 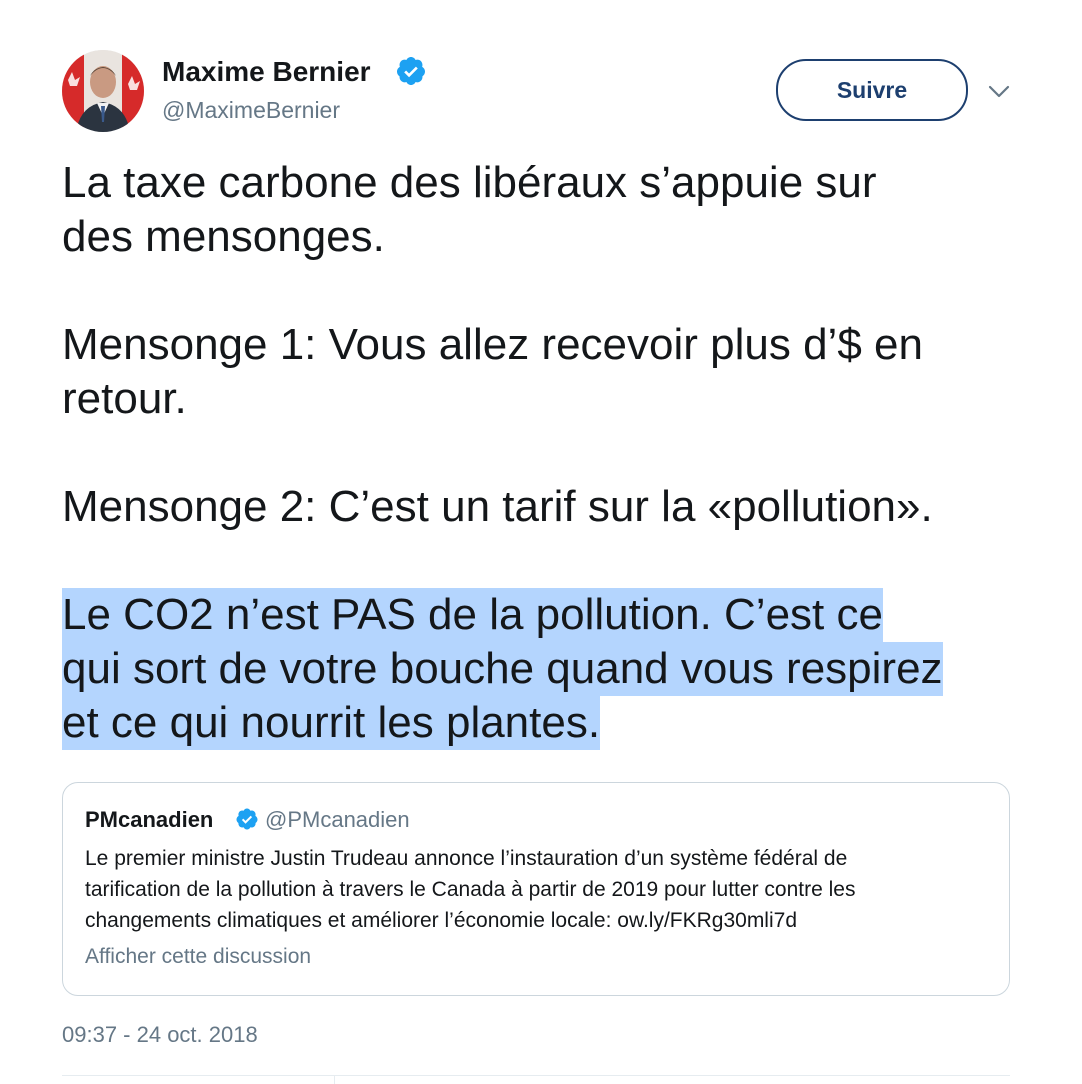 I want to click on chevron-down-icon, so click(x=999, y=91).